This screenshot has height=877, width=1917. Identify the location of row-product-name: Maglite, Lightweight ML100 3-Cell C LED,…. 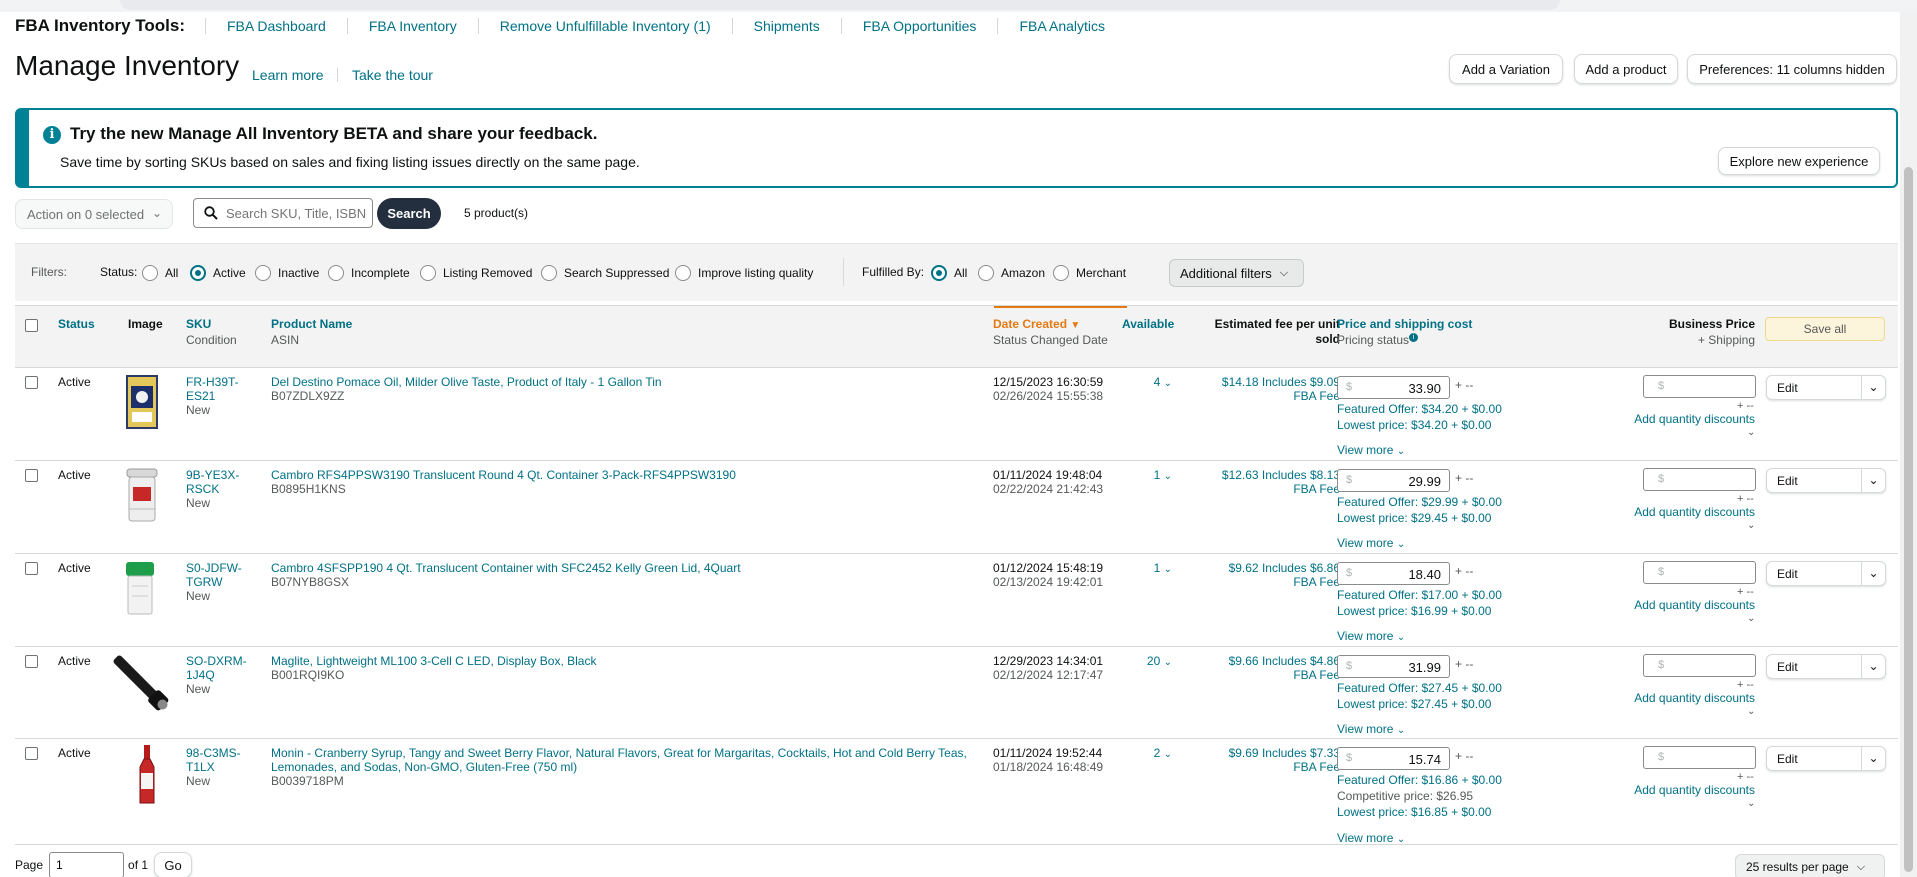
(626, 668).